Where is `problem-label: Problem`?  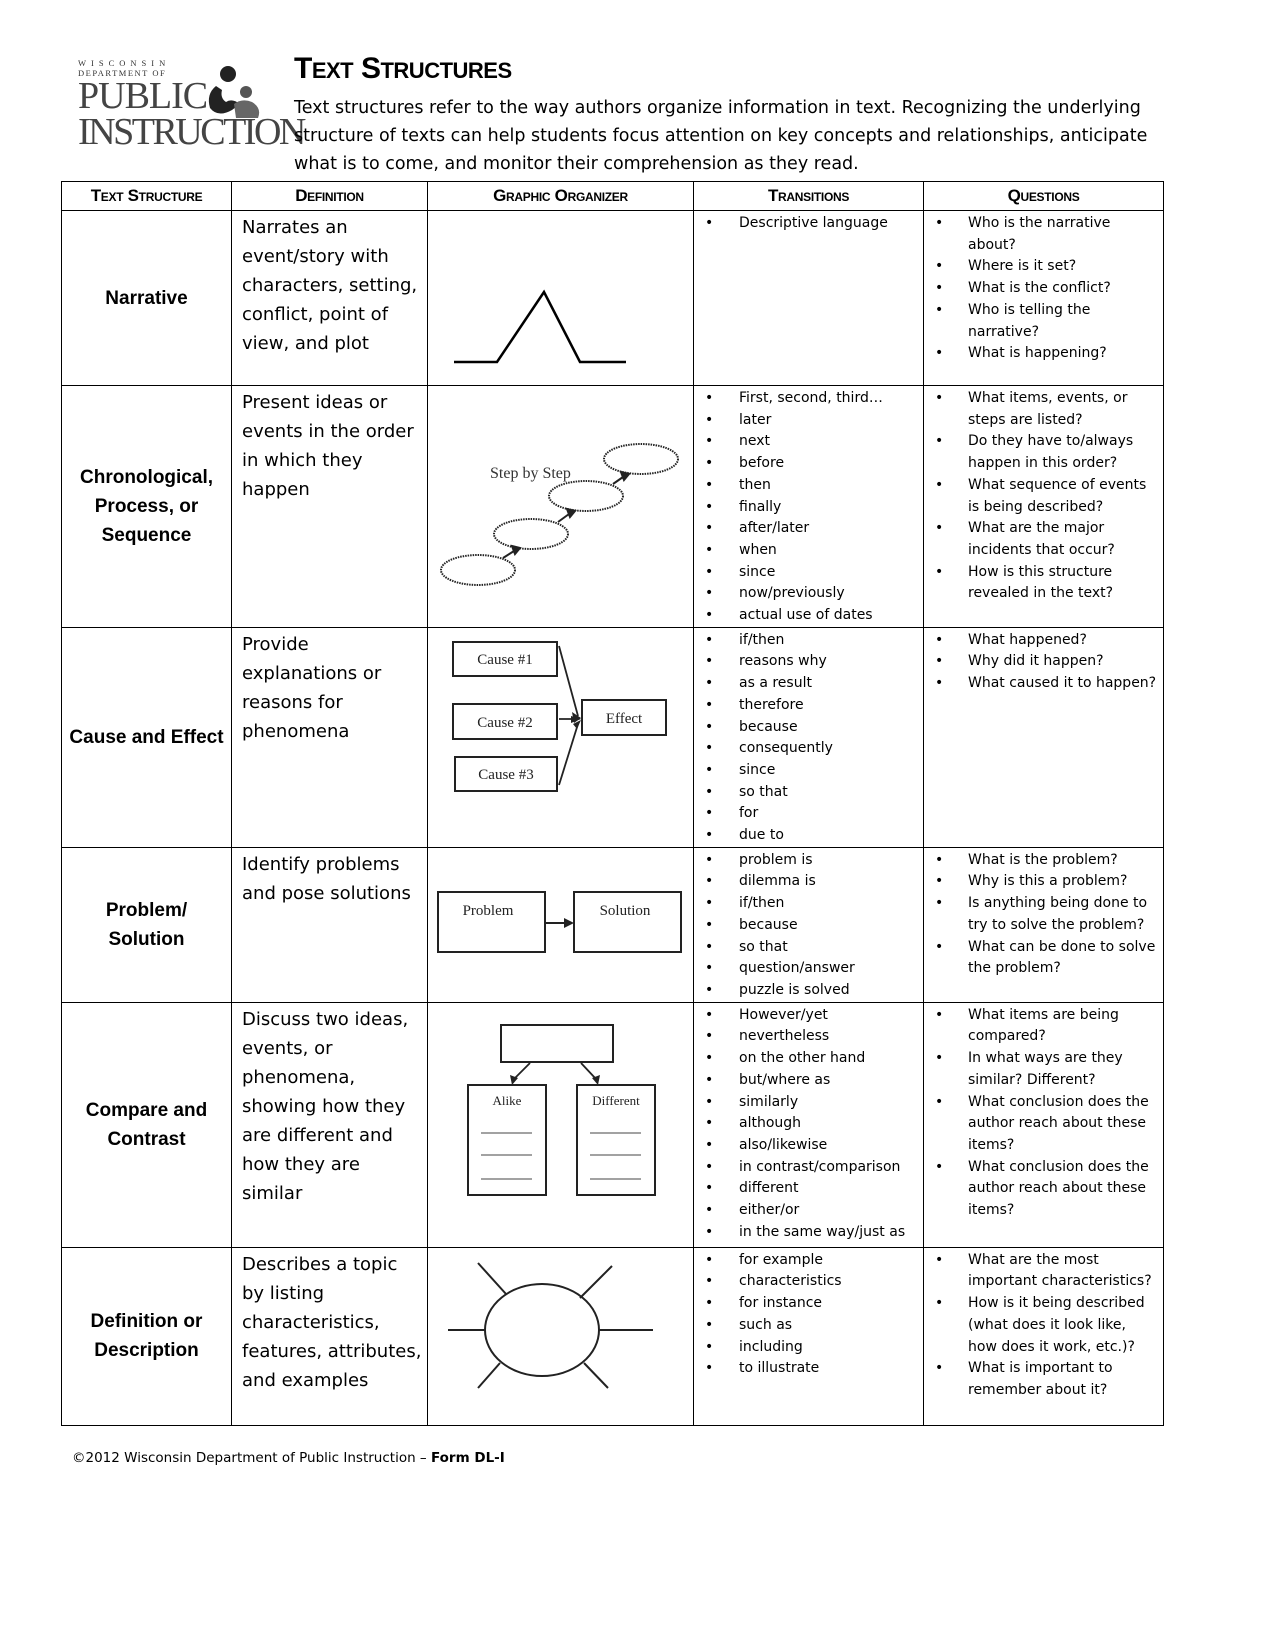 problem-label: Problem is located at coordinates (488, 911).